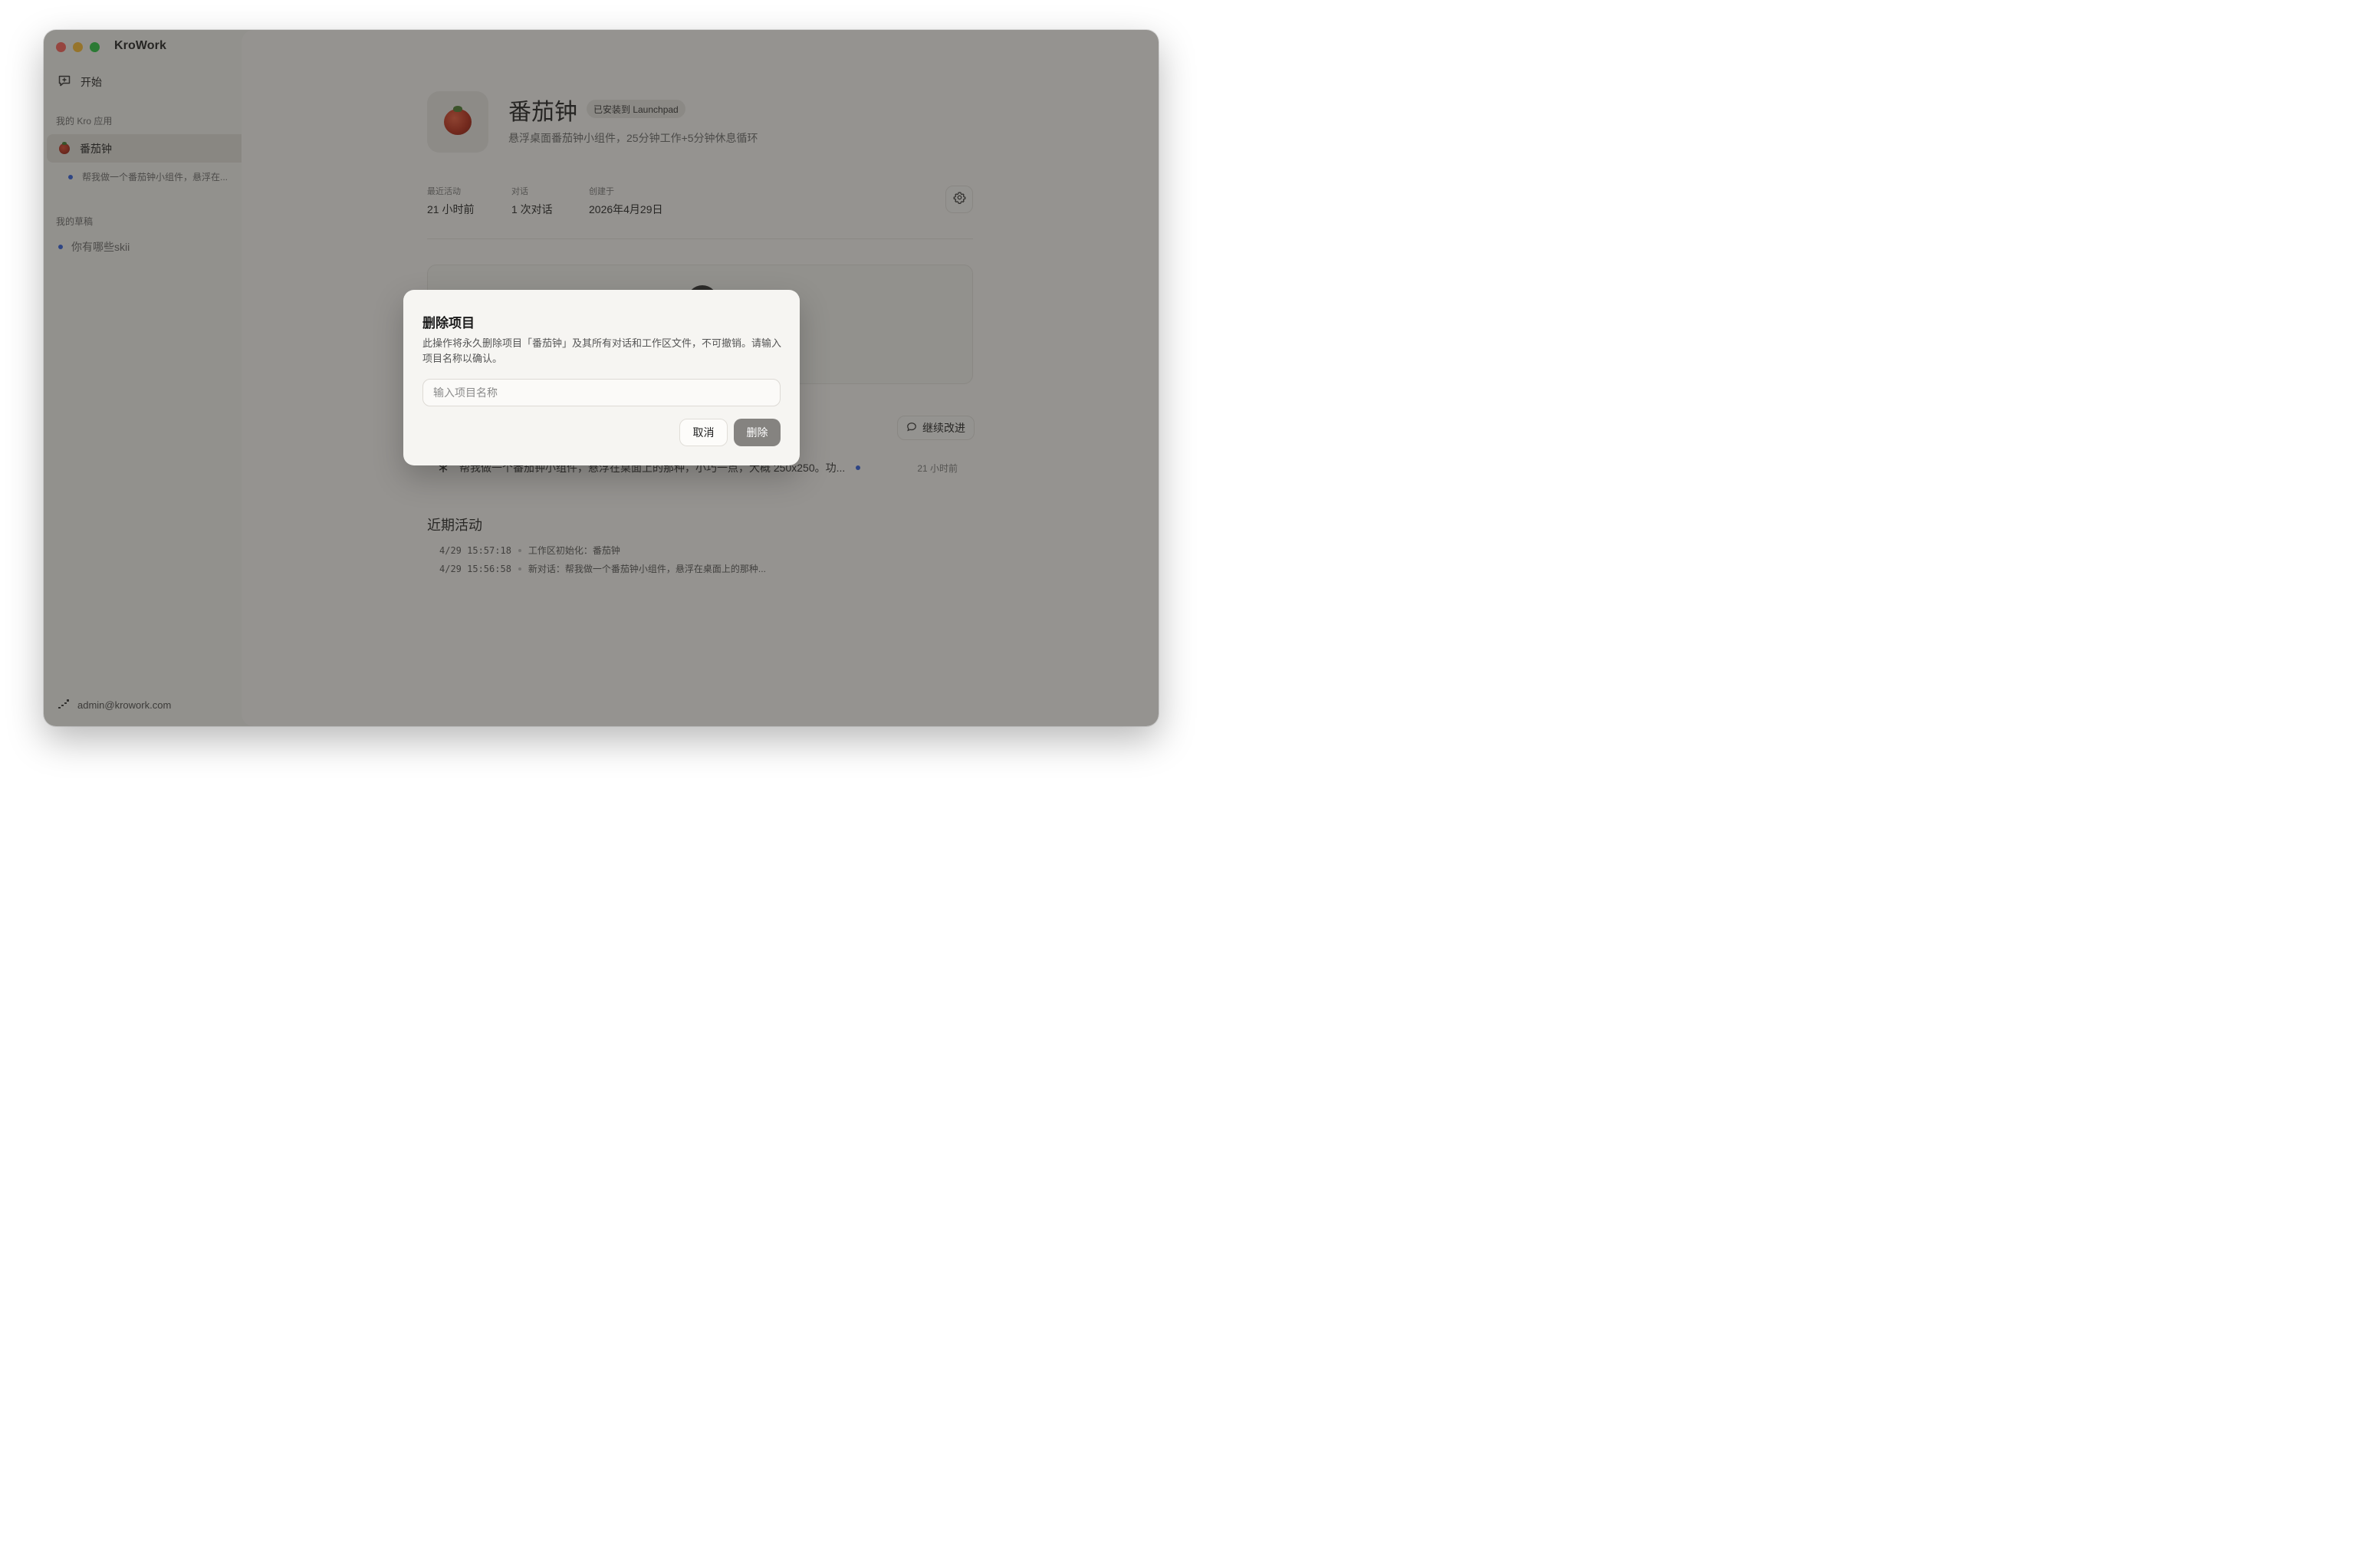 Image resolution: width=2380 pixels, height=1552 pixels. Describe the element at coordinates (602, 392) in the screenshot. I see `project-name-input` at that location.